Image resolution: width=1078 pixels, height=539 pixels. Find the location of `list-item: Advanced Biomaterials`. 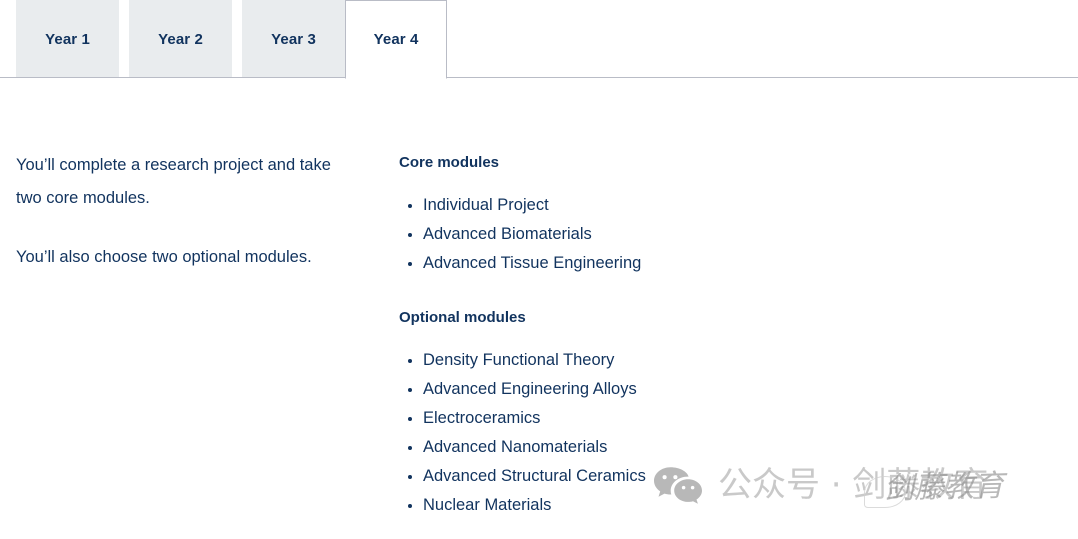

list-item: Advanced Biomaterials is located at coordinates (609, 234).